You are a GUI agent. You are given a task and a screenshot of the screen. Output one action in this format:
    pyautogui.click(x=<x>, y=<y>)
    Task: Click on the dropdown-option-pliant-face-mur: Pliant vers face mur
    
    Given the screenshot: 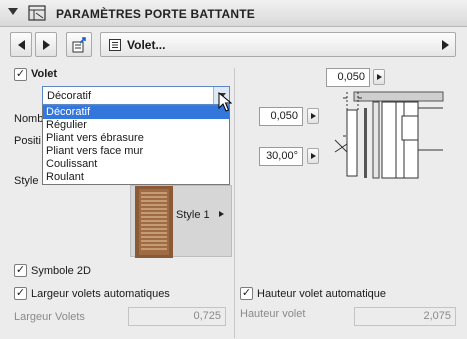 What is the action you would take?
    pyautogui.click(x=136, y=151)
    